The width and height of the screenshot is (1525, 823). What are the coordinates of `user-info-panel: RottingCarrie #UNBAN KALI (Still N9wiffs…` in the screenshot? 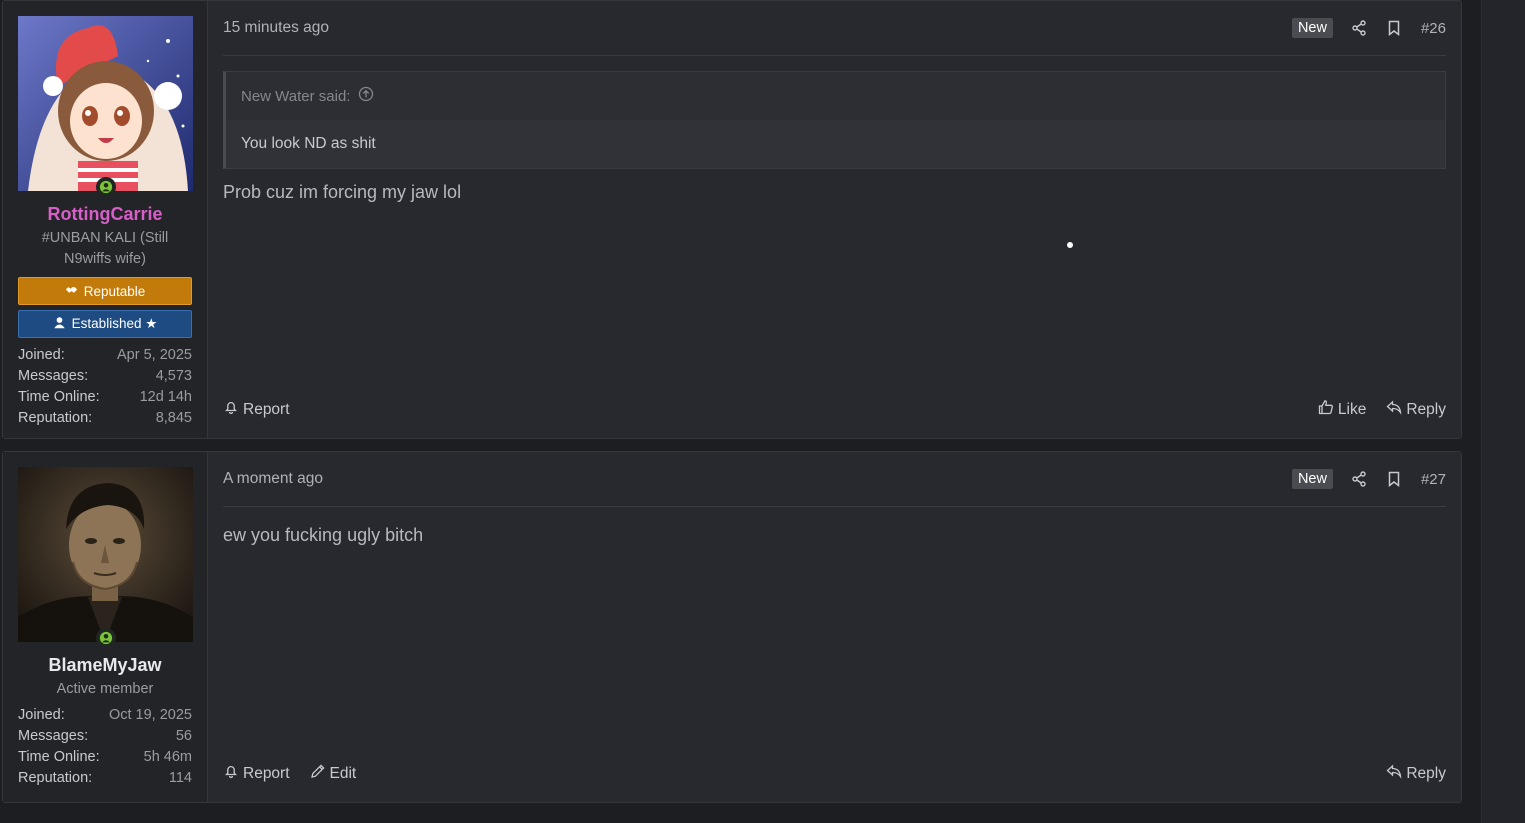 It's located at (105, 219).